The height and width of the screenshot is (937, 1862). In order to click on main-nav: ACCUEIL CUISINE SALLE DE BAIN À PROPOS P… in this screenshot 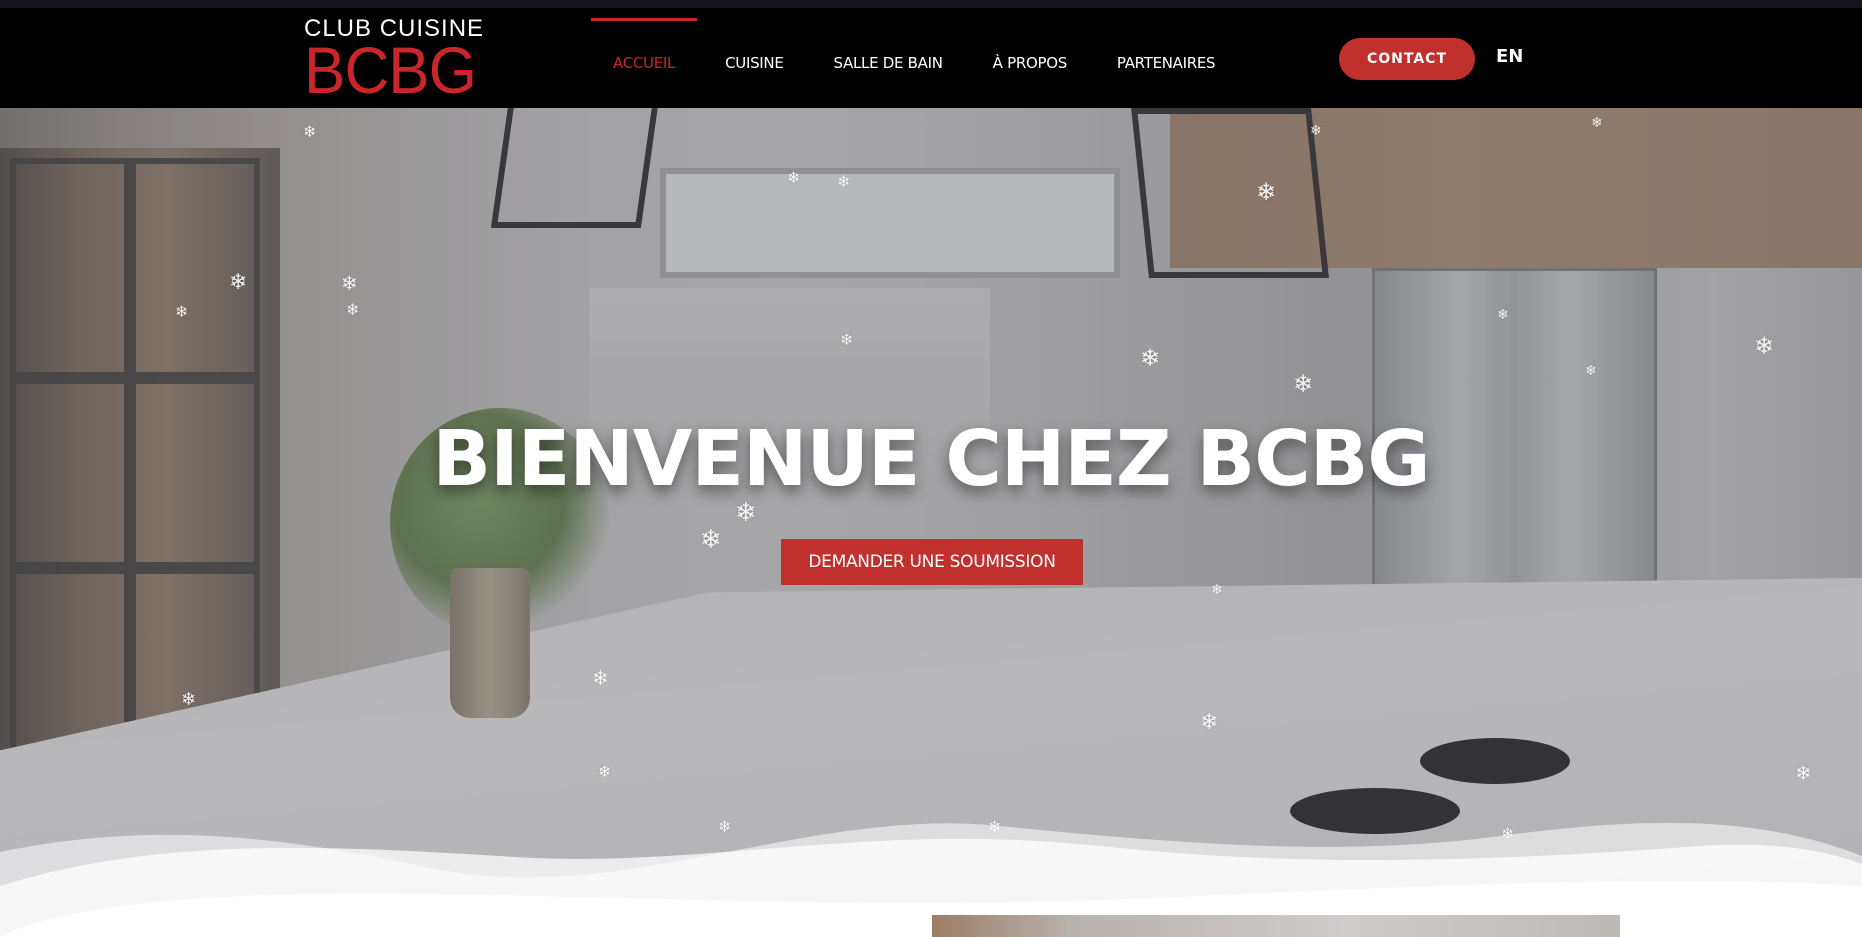, I will do `click(917, 63)`.